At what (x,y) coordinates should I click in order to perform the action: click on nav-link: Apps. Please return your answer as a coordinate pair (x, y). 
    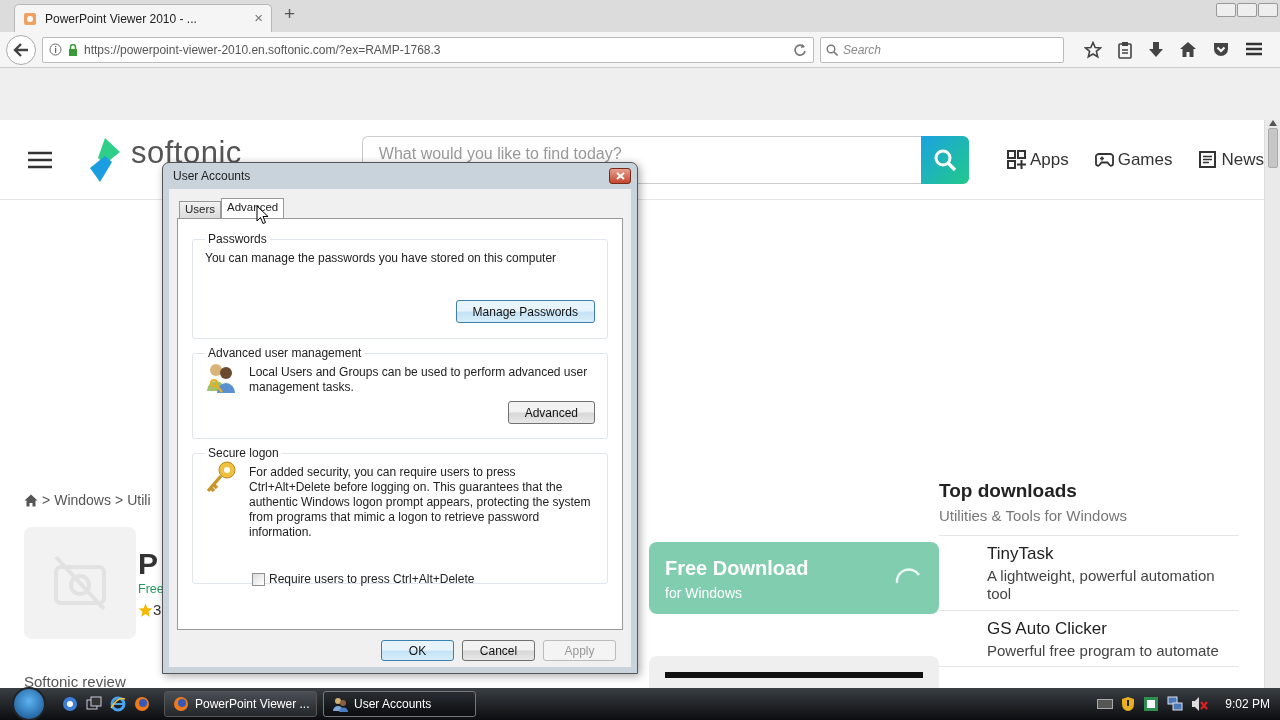
    Looking at the image, I should click on (1037, 159).